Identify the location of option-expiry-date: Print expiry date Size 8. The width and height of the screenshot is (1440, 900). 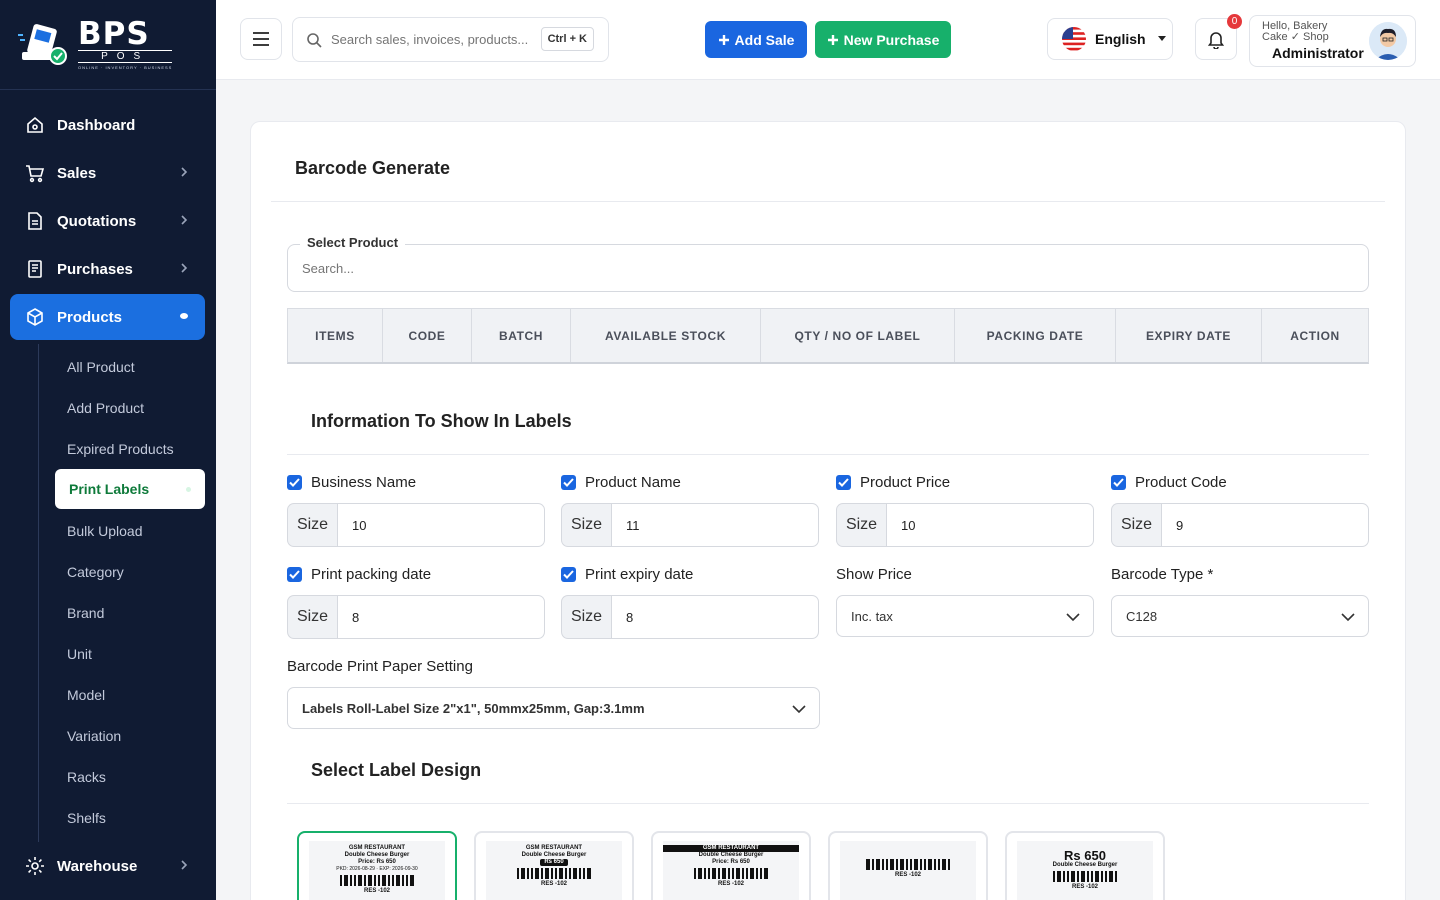
(690, 601).